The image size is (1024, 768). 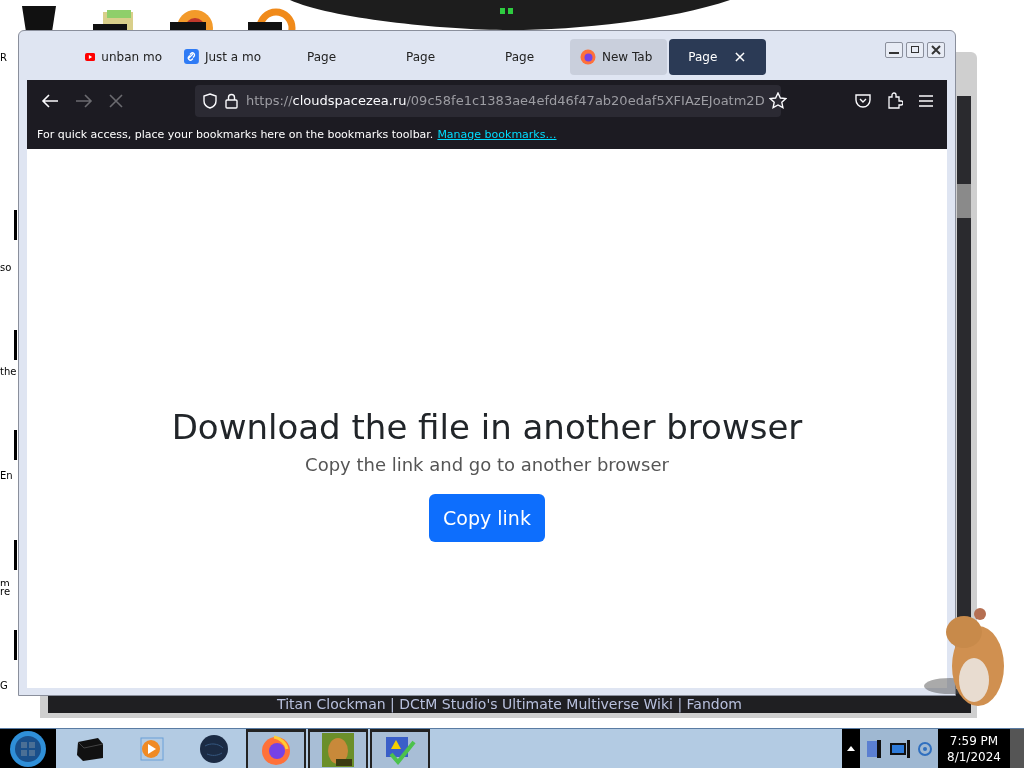 What do you see at coordinates (915, 49) in the screenshot?
I see `maximize-button` at bounding box center [915, 49].